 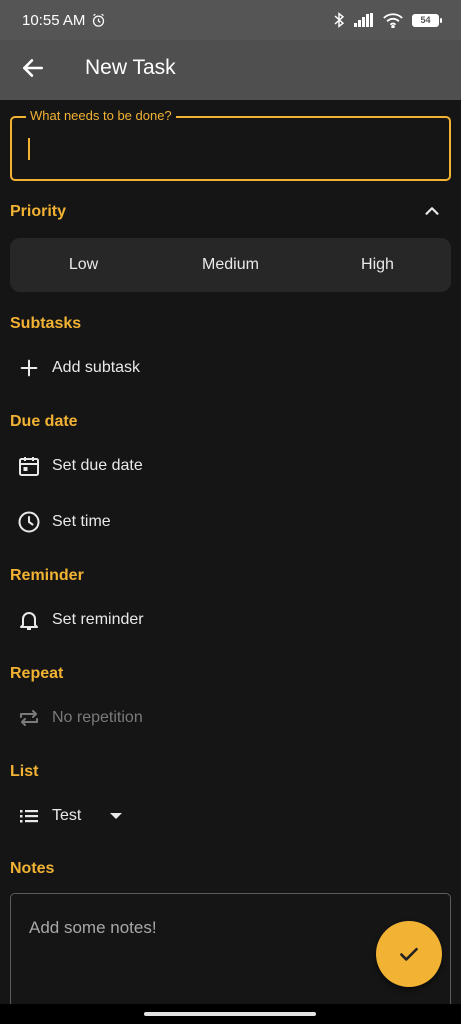 What do you see at coordinates (116, 816) in the screenshot?
I see `dropdown-arrow-icon` at bounding box center [116, 816].